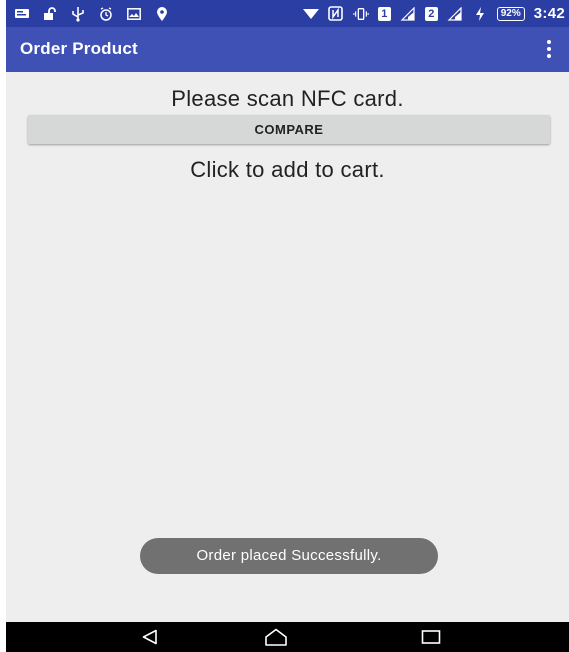  I want to click on status-icons-right: 1 2 92% 3:42, so click(433, 13).